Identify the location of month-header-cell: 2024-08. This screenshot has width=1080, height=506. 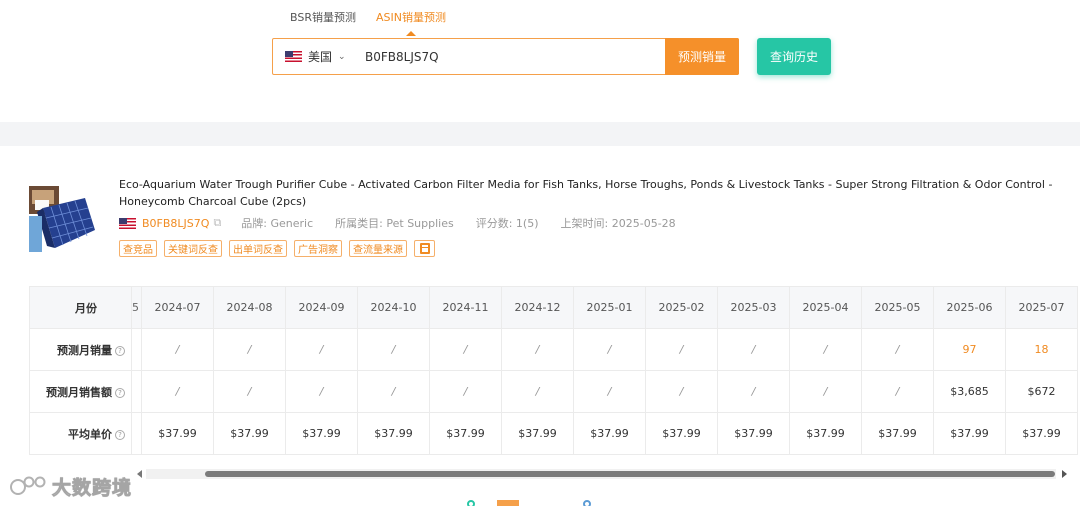
(249, 307).